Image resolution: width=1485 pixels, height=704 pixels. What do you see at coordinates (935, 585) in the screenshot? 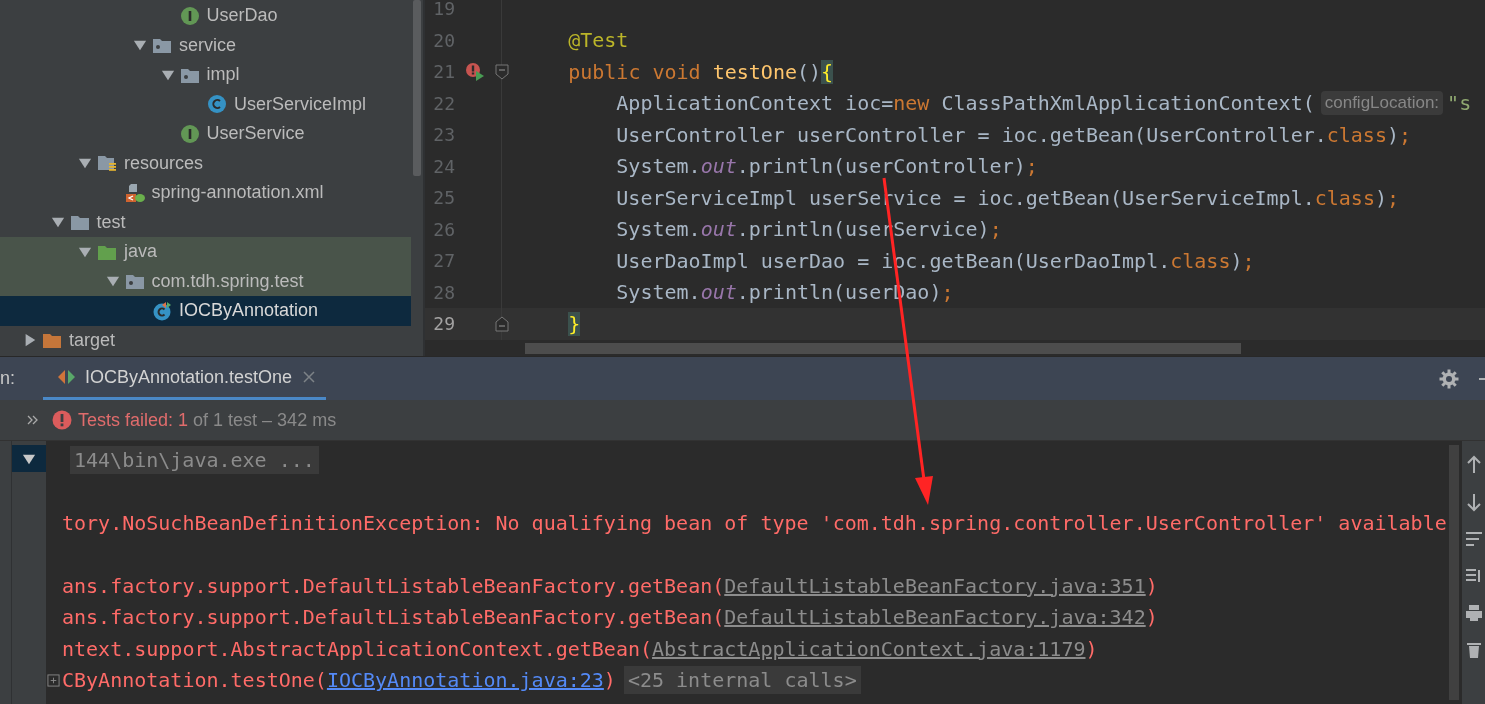
I see `stack-trace-link: DefaultListableBeanFactory.java:351` at bounding box center [935, 585].